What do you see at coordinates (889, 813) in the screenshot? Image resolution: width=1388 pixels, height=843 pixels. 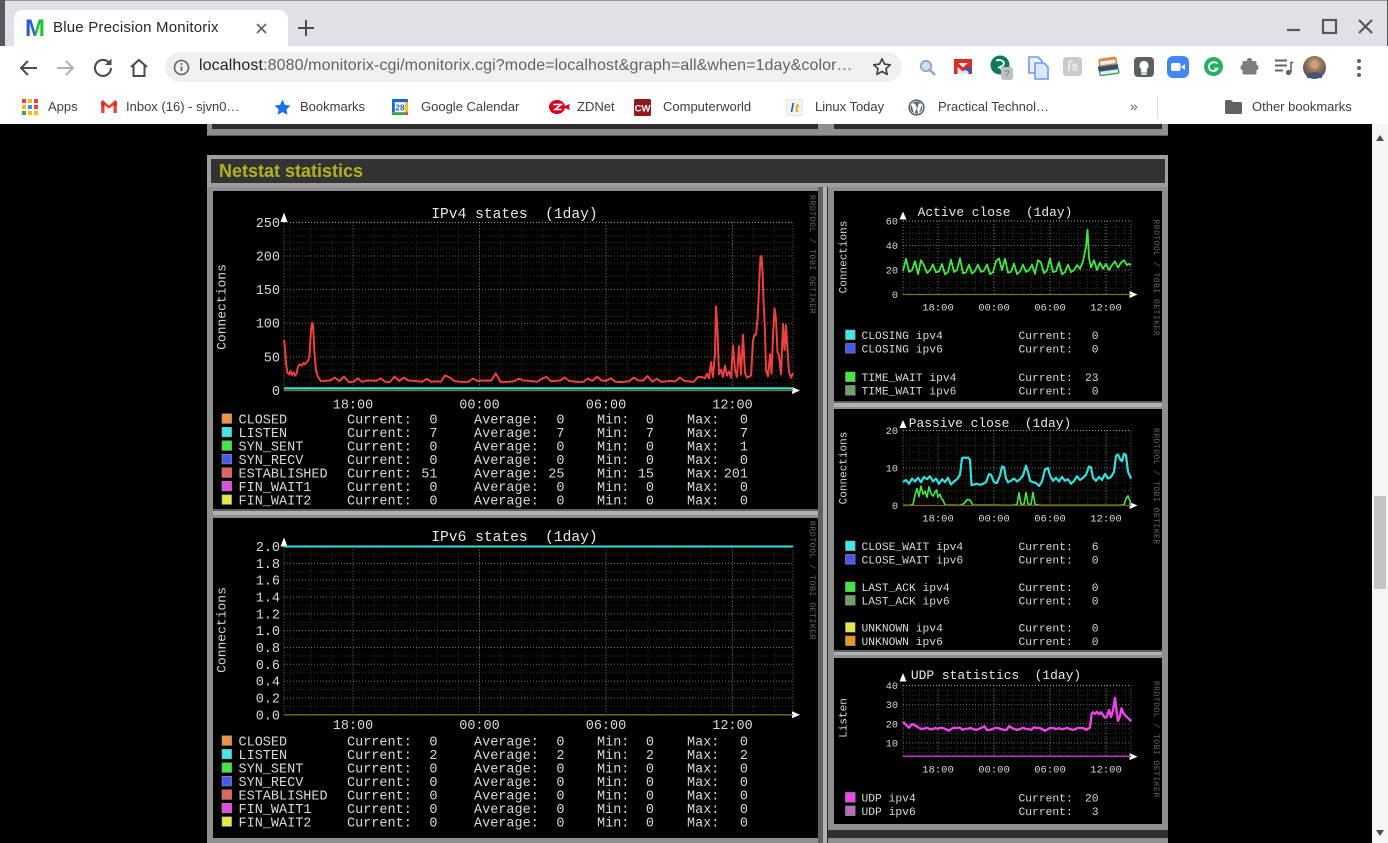 I see `svg-text: UDP ipv6` at bounding box center [889, 813].